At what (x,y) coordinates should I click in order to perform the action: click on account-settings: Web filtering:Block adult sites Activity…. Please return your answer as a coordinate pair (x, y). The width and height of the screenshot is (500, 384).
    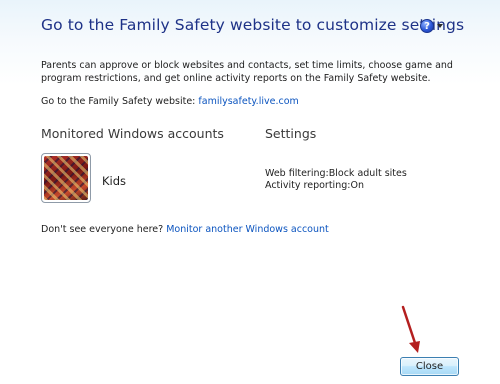
    Looking at the image, I should click on (336, 180).